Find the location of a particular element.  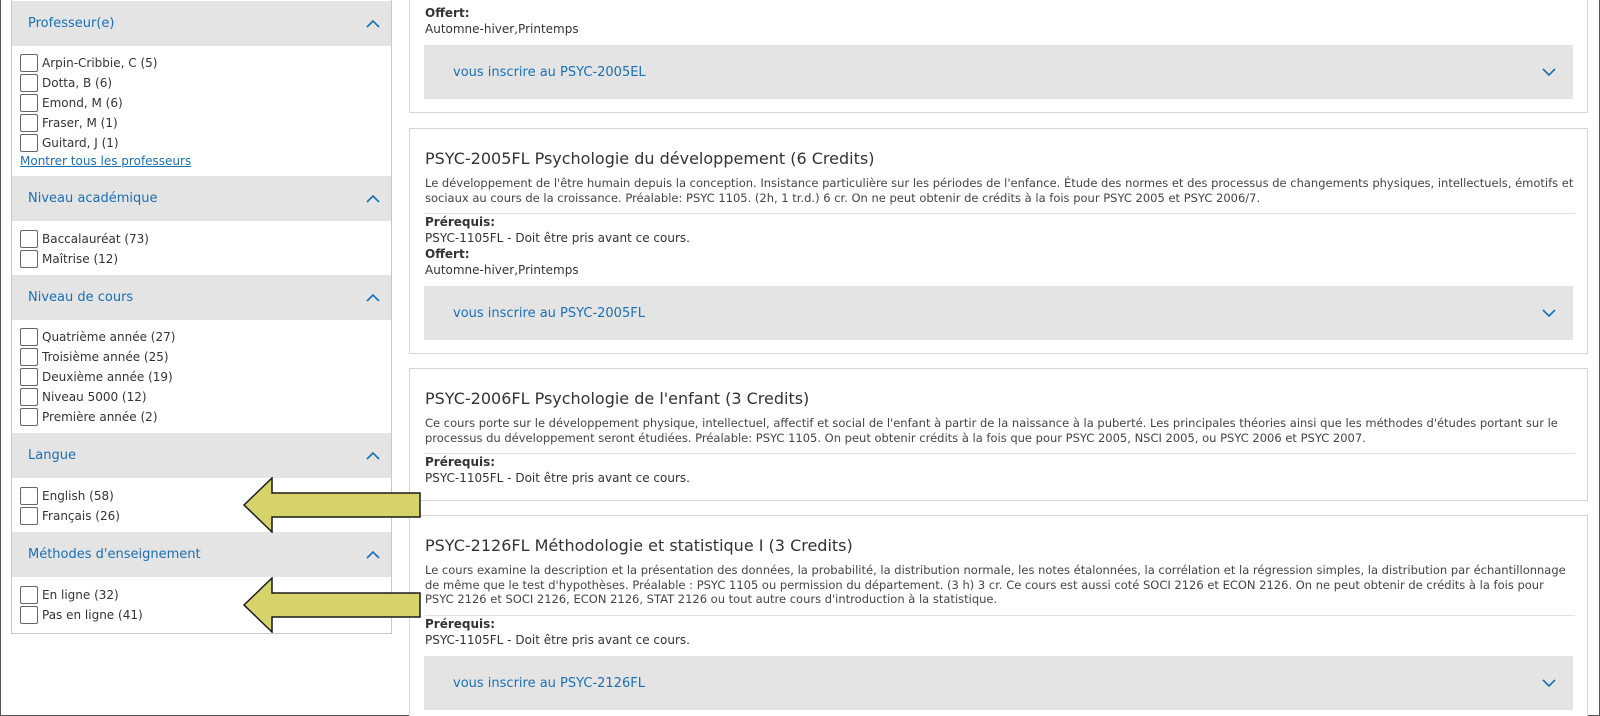

filter-option: Fraser, M (1) is located at coordinates (69, 123).